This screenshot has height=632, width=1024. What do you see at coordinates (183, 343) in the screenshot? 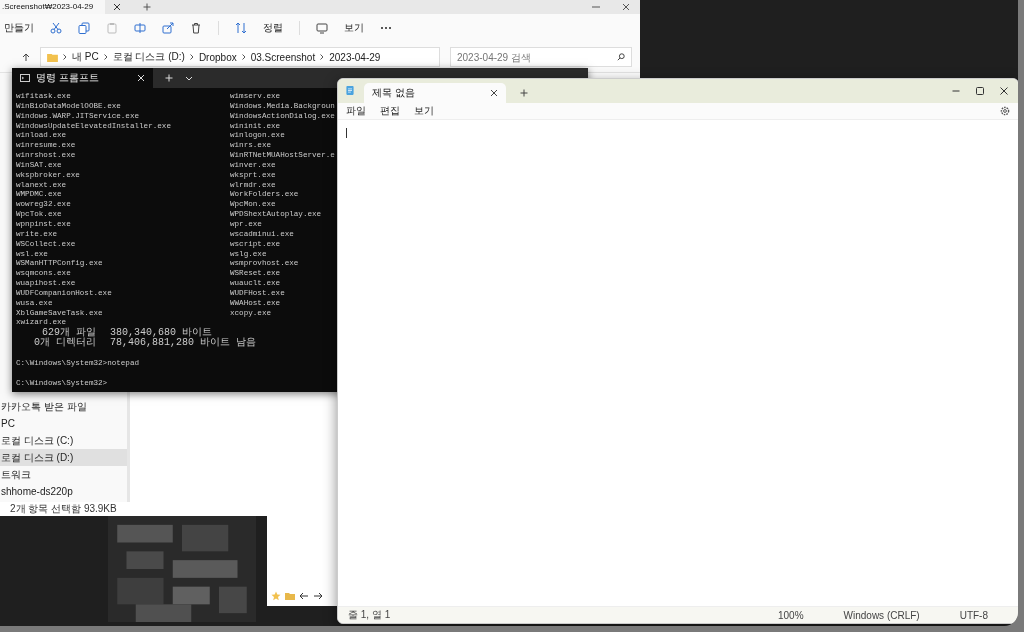
I see `summary-size: 78,406,881,280 바이트 남음` at bounding box center [183, 343].